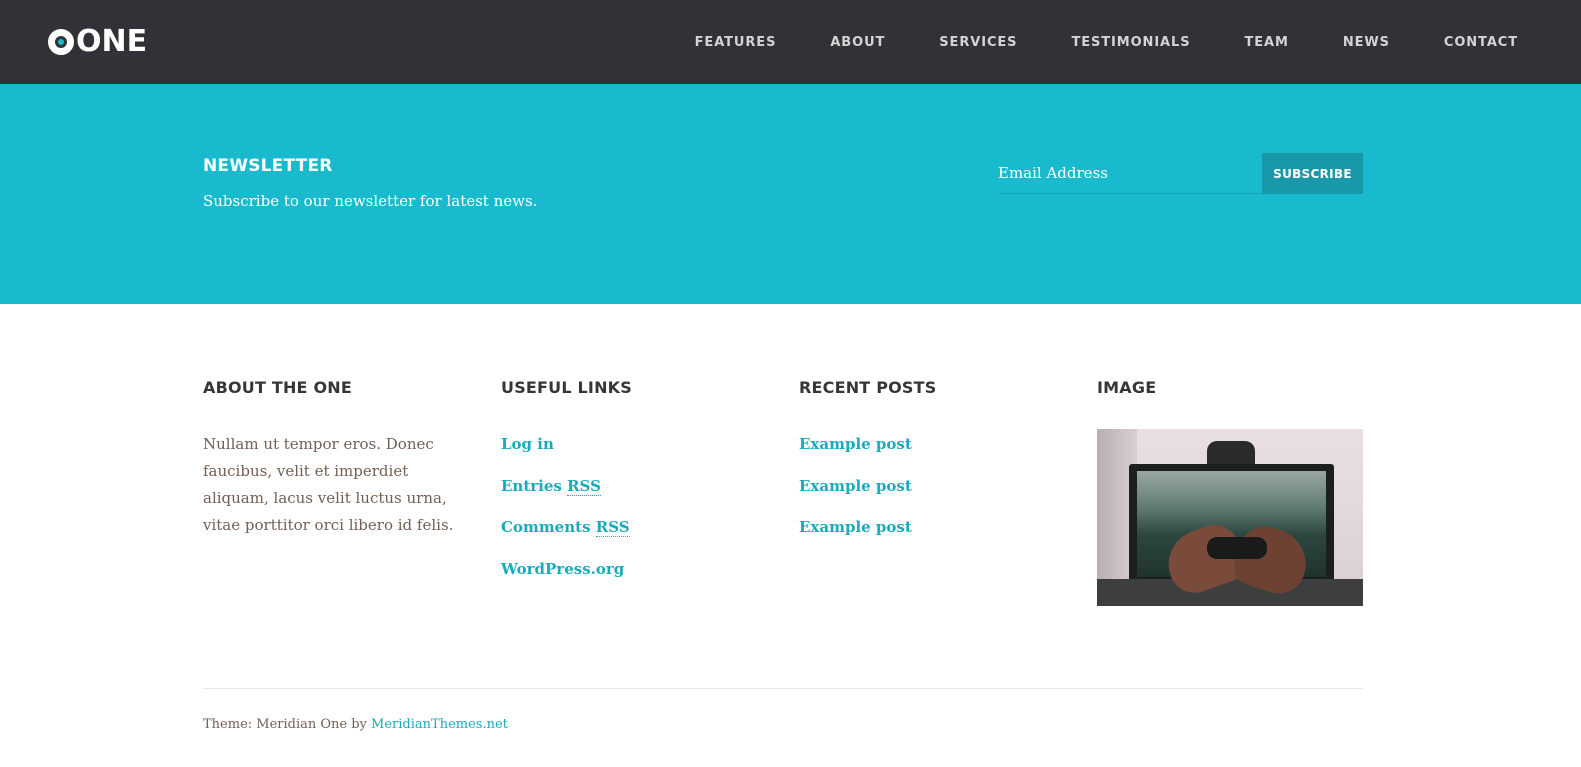  Describe the element at coordinates (868, 387) in the screenshot. I see `recent-posts-title: RECENT POSTS` at that location.